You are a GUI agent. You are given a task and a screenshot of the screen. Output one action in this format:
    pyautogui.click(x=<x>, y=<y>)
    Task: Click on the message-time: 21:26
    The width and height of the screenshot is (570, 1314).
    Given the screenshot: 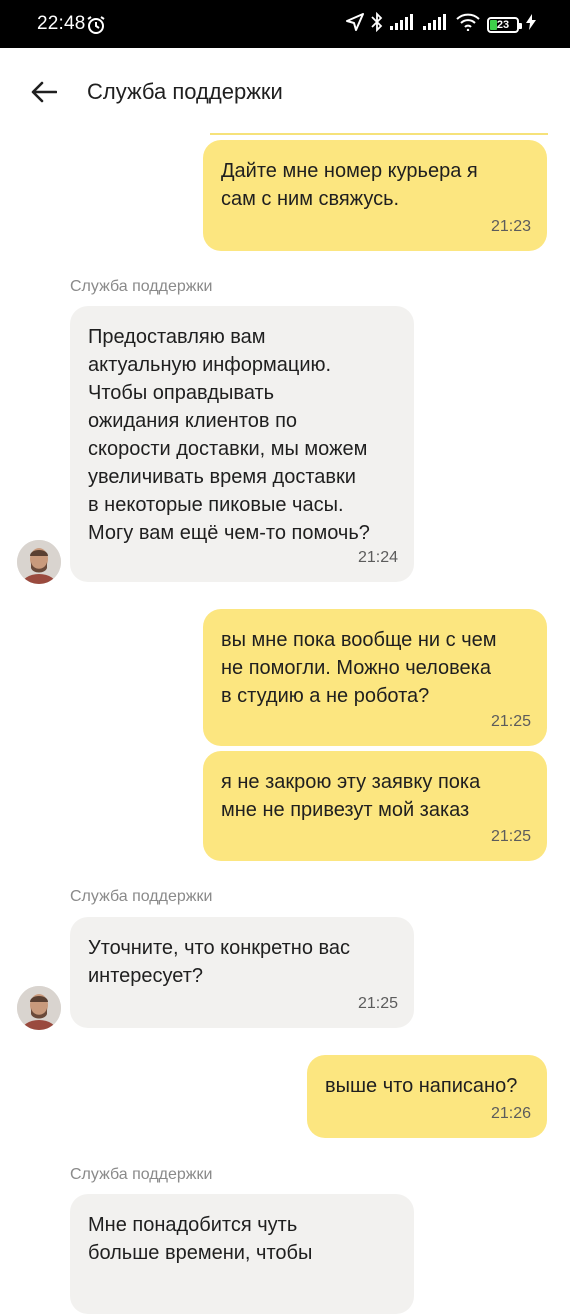 What is the action you would take?
    pyautogui.click(x=510, y=1113)
    